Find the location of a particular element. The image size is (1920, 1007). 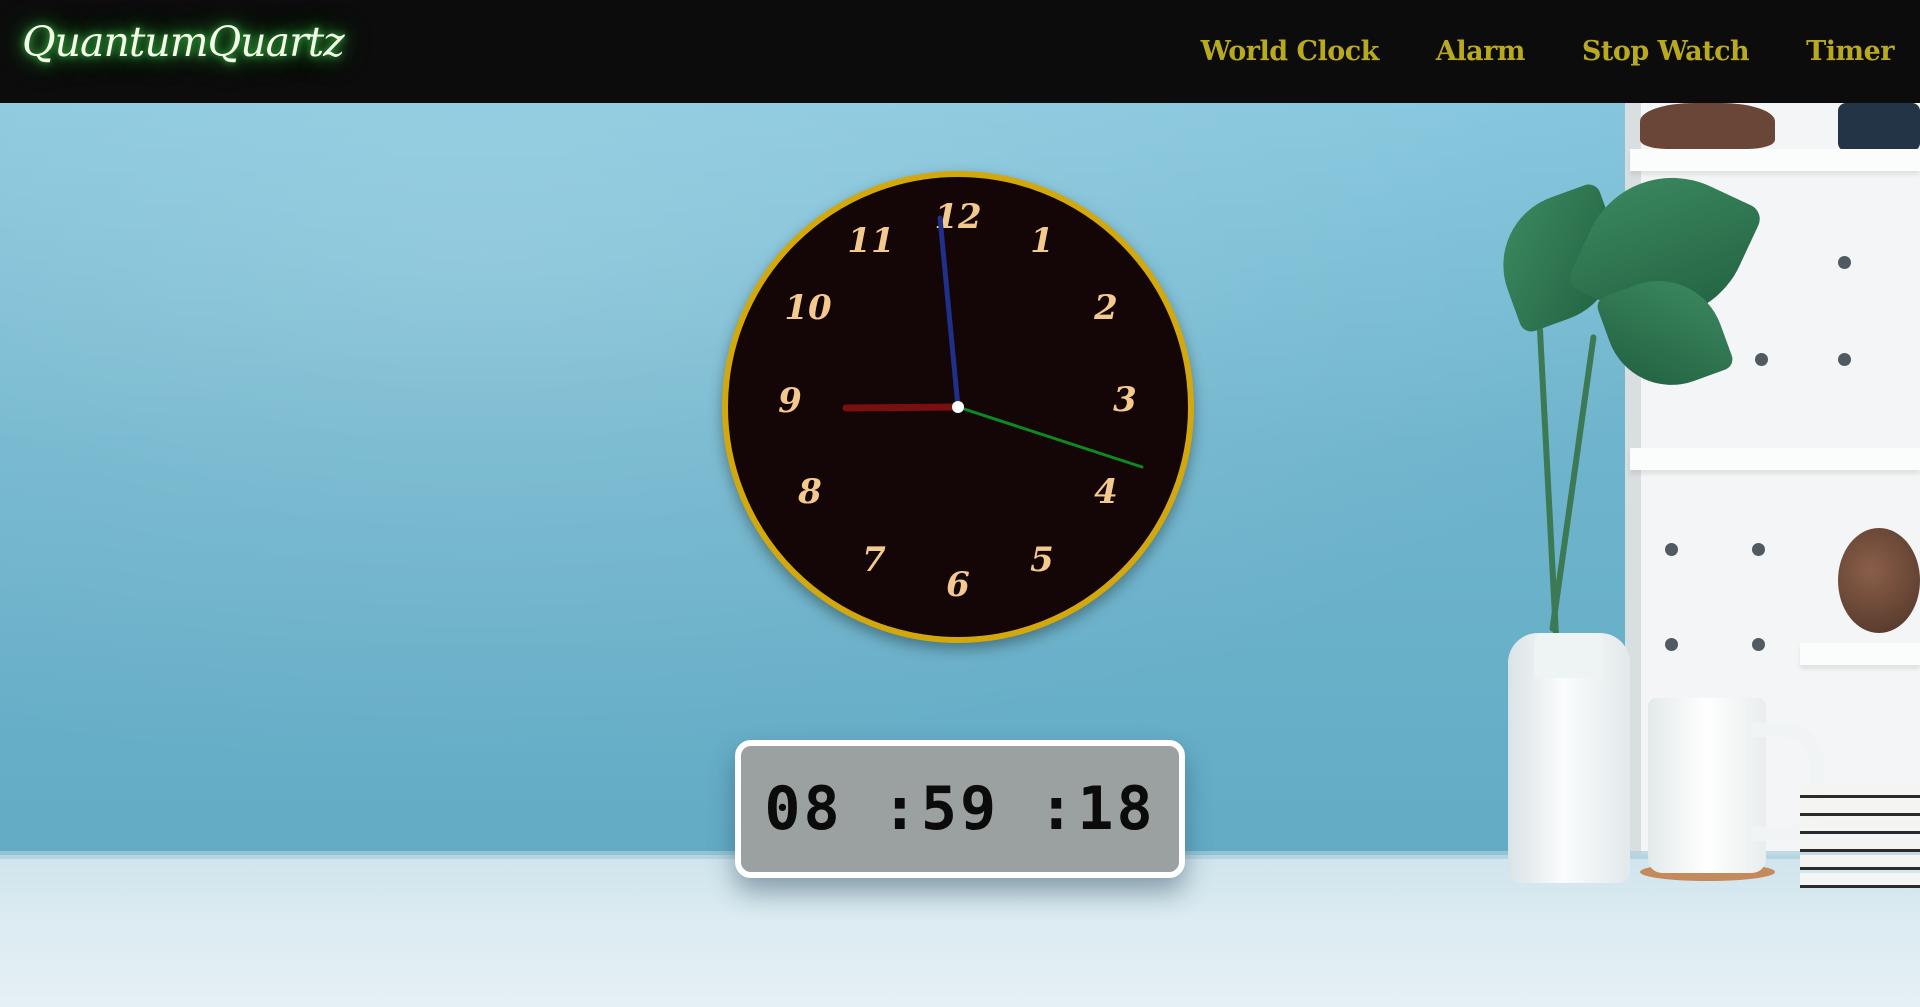

mug is located at coordinates (1707, 785).